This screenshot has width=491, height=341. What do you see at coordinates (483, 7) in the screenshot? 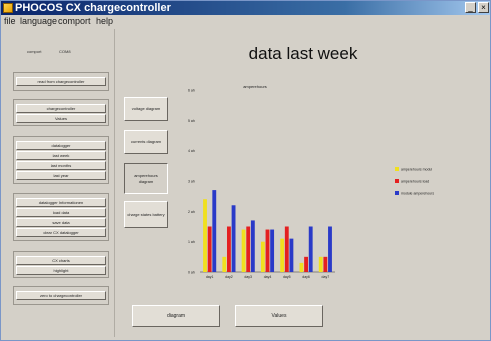
I see `close-button: ×` at bounding box center [483, 7].